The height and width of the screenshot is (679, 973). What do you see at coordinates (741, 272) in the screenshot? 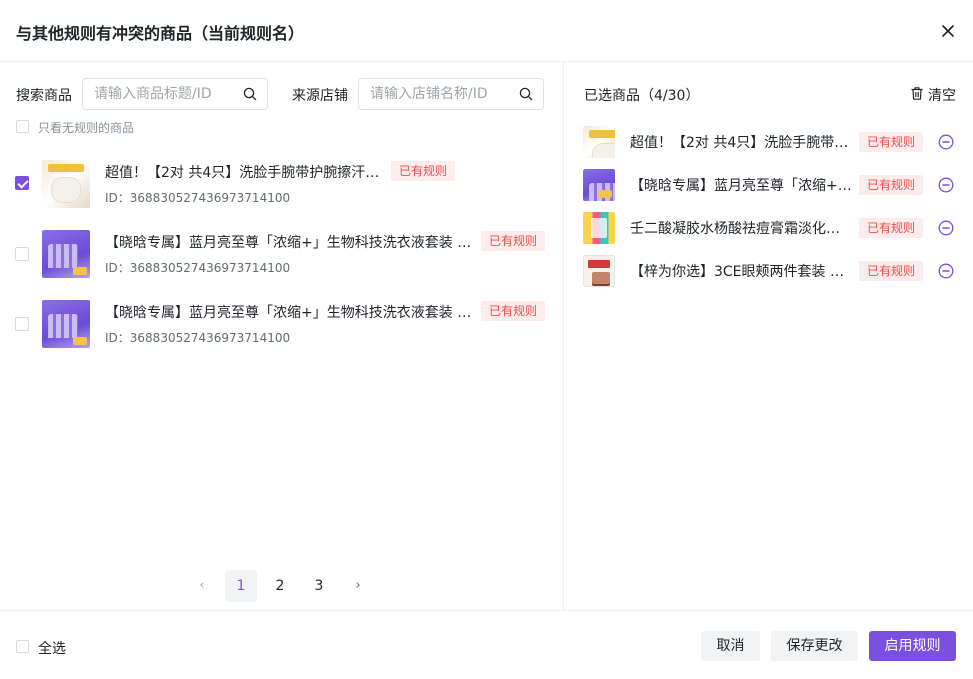
I see `selected-name: 【梓为你选】3CE眼颊两件套装 九宫格眼影腮红` at bounding box center [741, 272].